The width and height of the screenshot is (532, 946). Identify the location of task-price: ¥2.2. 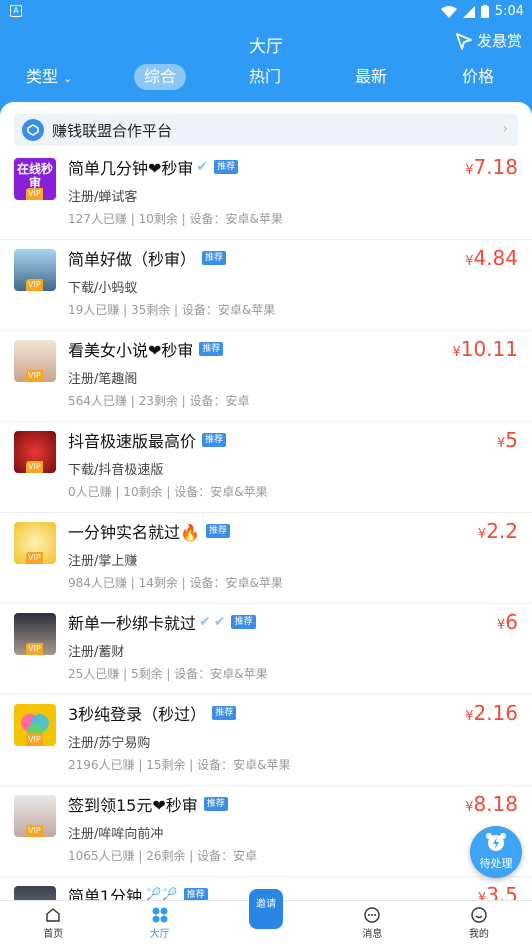
(498, 531).